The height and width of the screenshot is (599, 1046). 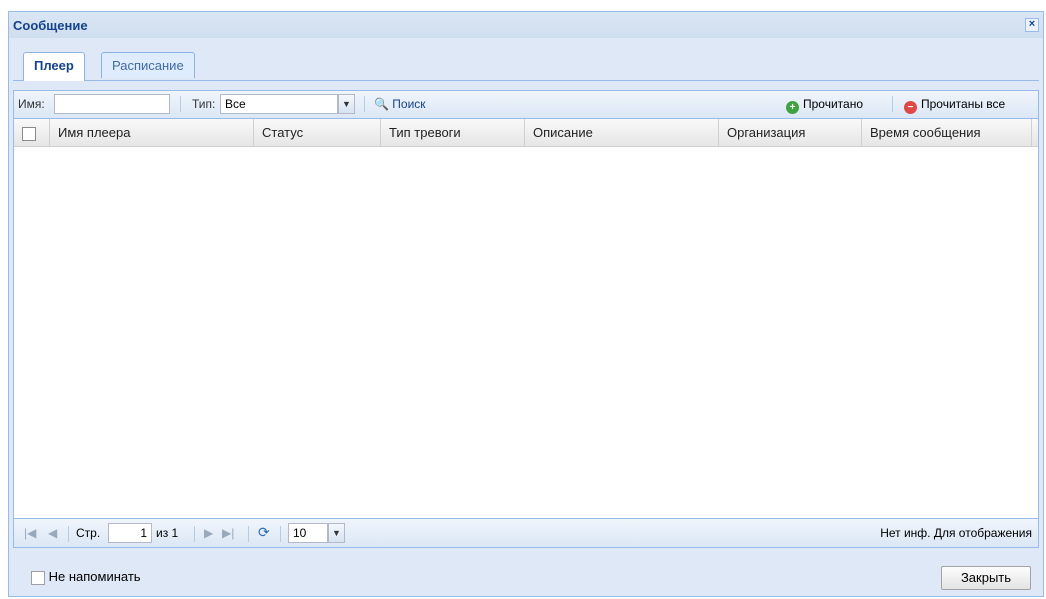 What do you see at coordinates (228, 533) in the screenshot?
I see `last-page-icon: ▶|` at bounding box center [228, 533].